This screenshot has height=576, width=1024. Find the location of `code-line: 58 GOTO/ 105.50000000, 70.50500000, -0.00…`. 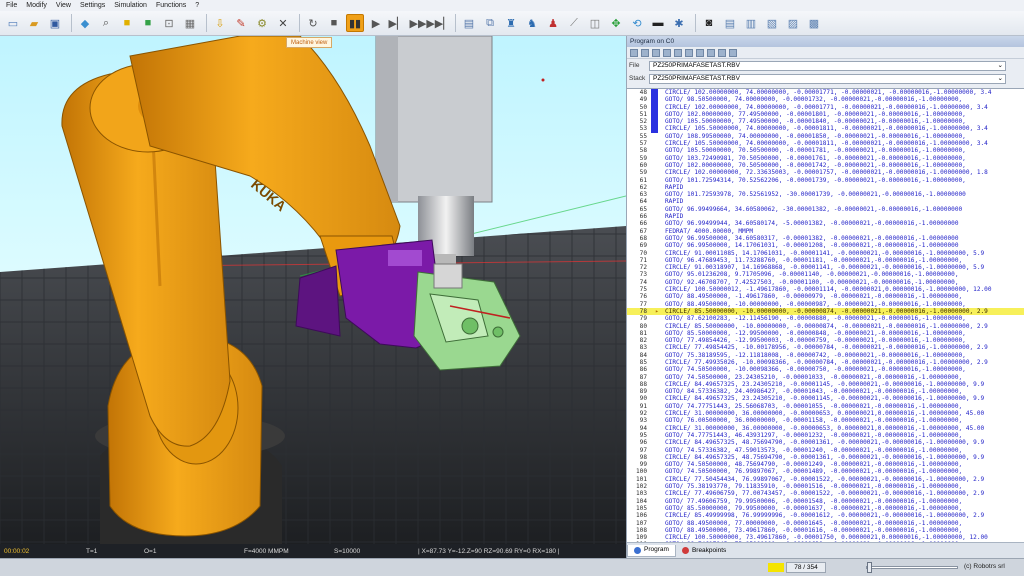

code-line: 58 GOTO/ 105.50000000, 70.50500000, -0.00… is located at coordinates (825, 150).